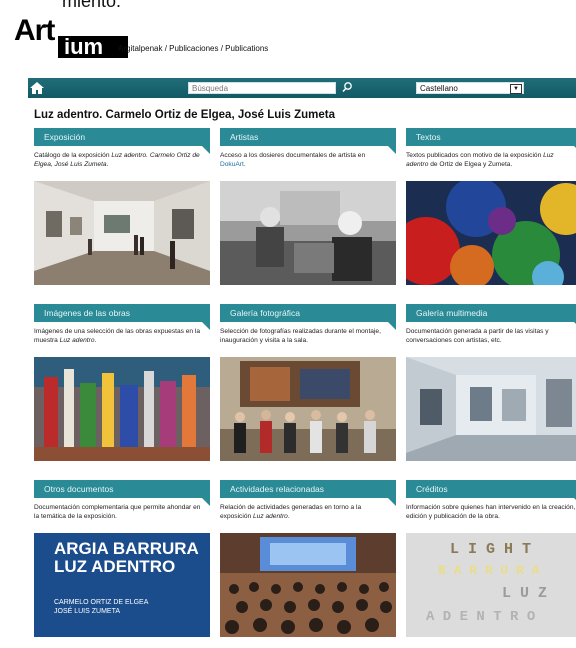 The height and width of the screenshot is (648, 576). Describe the element at coordinates (101, 602) in the screenshot. I see `poster-artist-1: CARMELO ORTIZ DE ELGEA` at that location.